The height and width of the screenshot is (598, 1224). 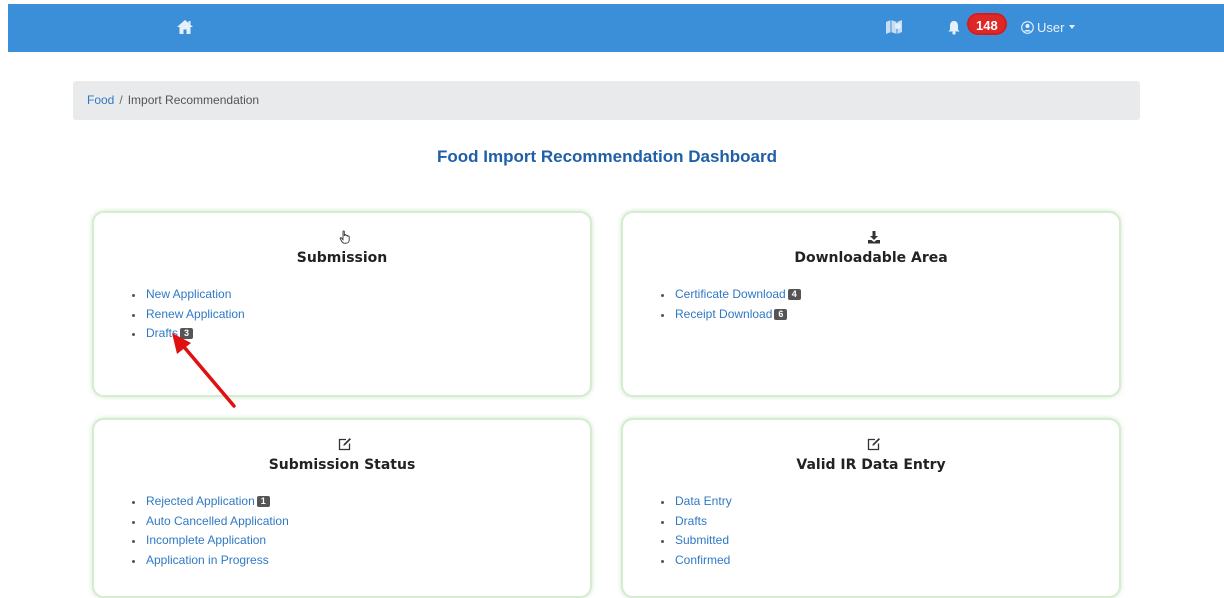 I want to click on incomplete-application-link: Incomplete Application, so click(x=206, y=540).